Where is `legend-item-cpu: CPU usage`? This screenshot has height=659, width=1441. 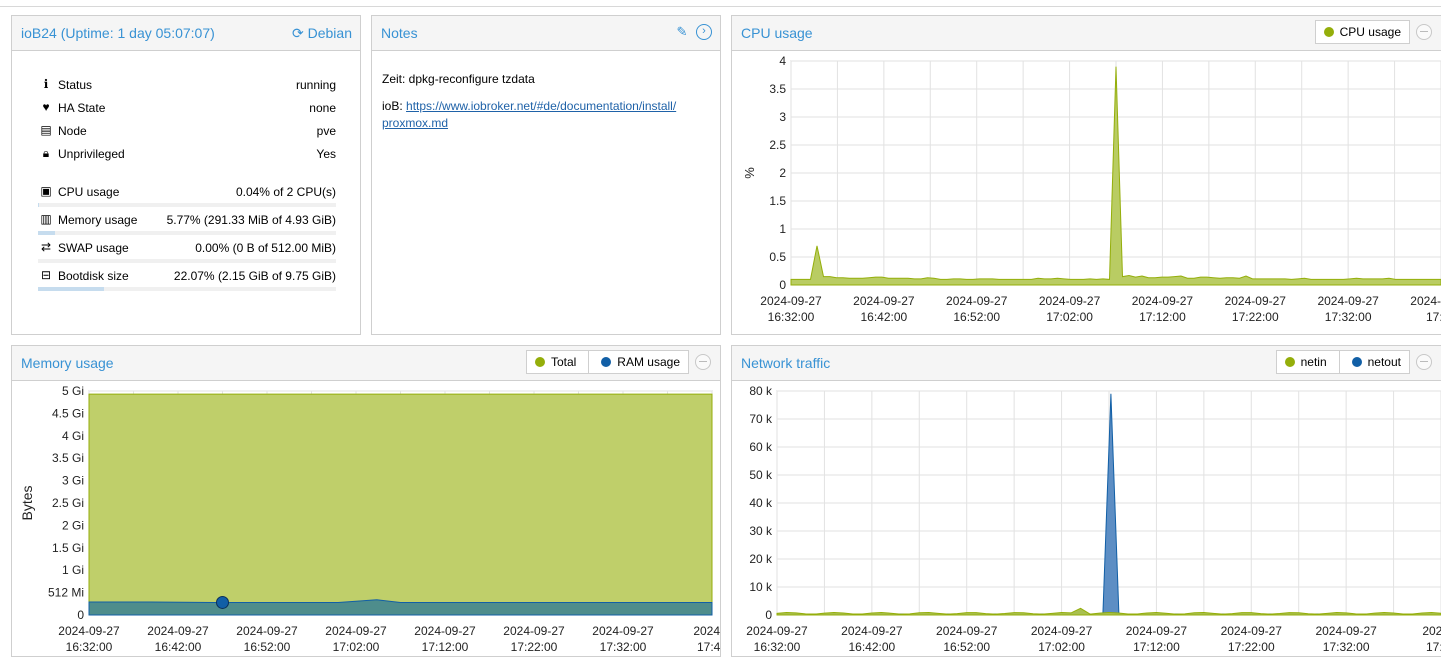 legend-item-cpu: CPU usage is located at coordinates (1362, 32).